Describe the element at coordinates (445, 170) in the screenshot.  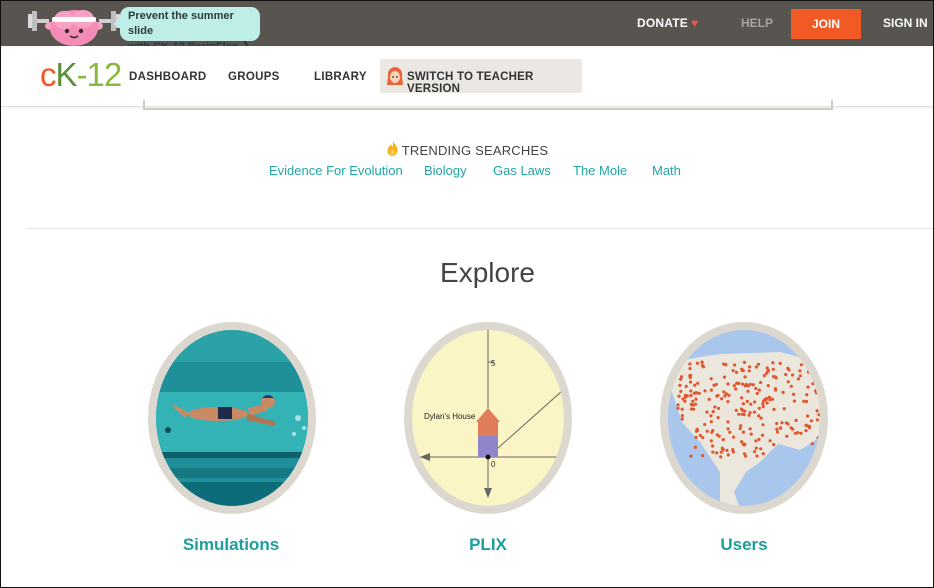
I see `trending-link-biology: Biology` at that location.